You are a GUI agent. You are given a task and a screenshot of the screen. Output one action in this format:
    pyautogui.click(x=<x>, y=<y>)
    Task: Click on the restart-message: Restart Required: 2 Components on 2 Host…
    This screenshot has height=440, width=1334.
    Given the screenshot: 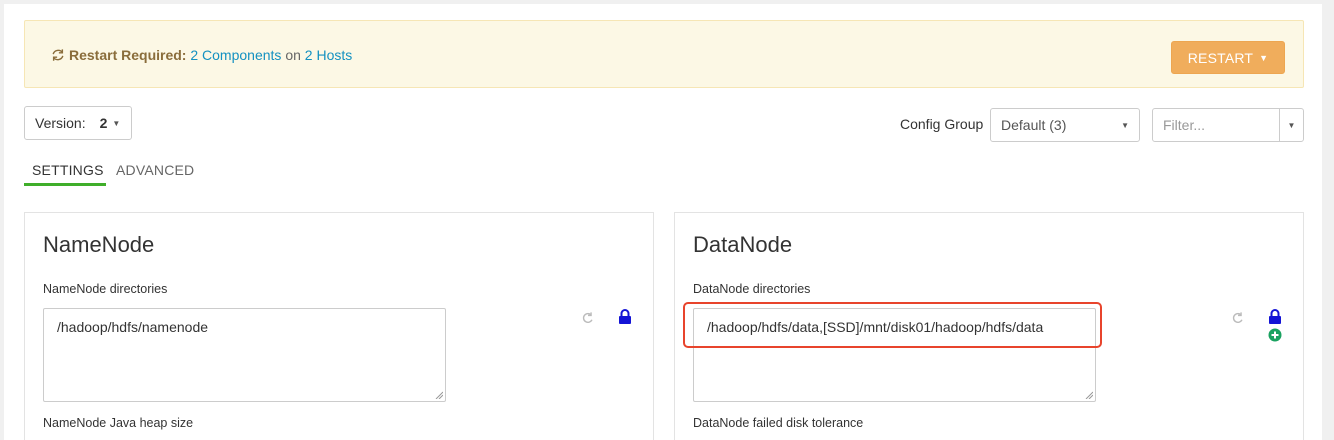 What is the action you would take?
    pyautogui.click(x=201, y=55)
    